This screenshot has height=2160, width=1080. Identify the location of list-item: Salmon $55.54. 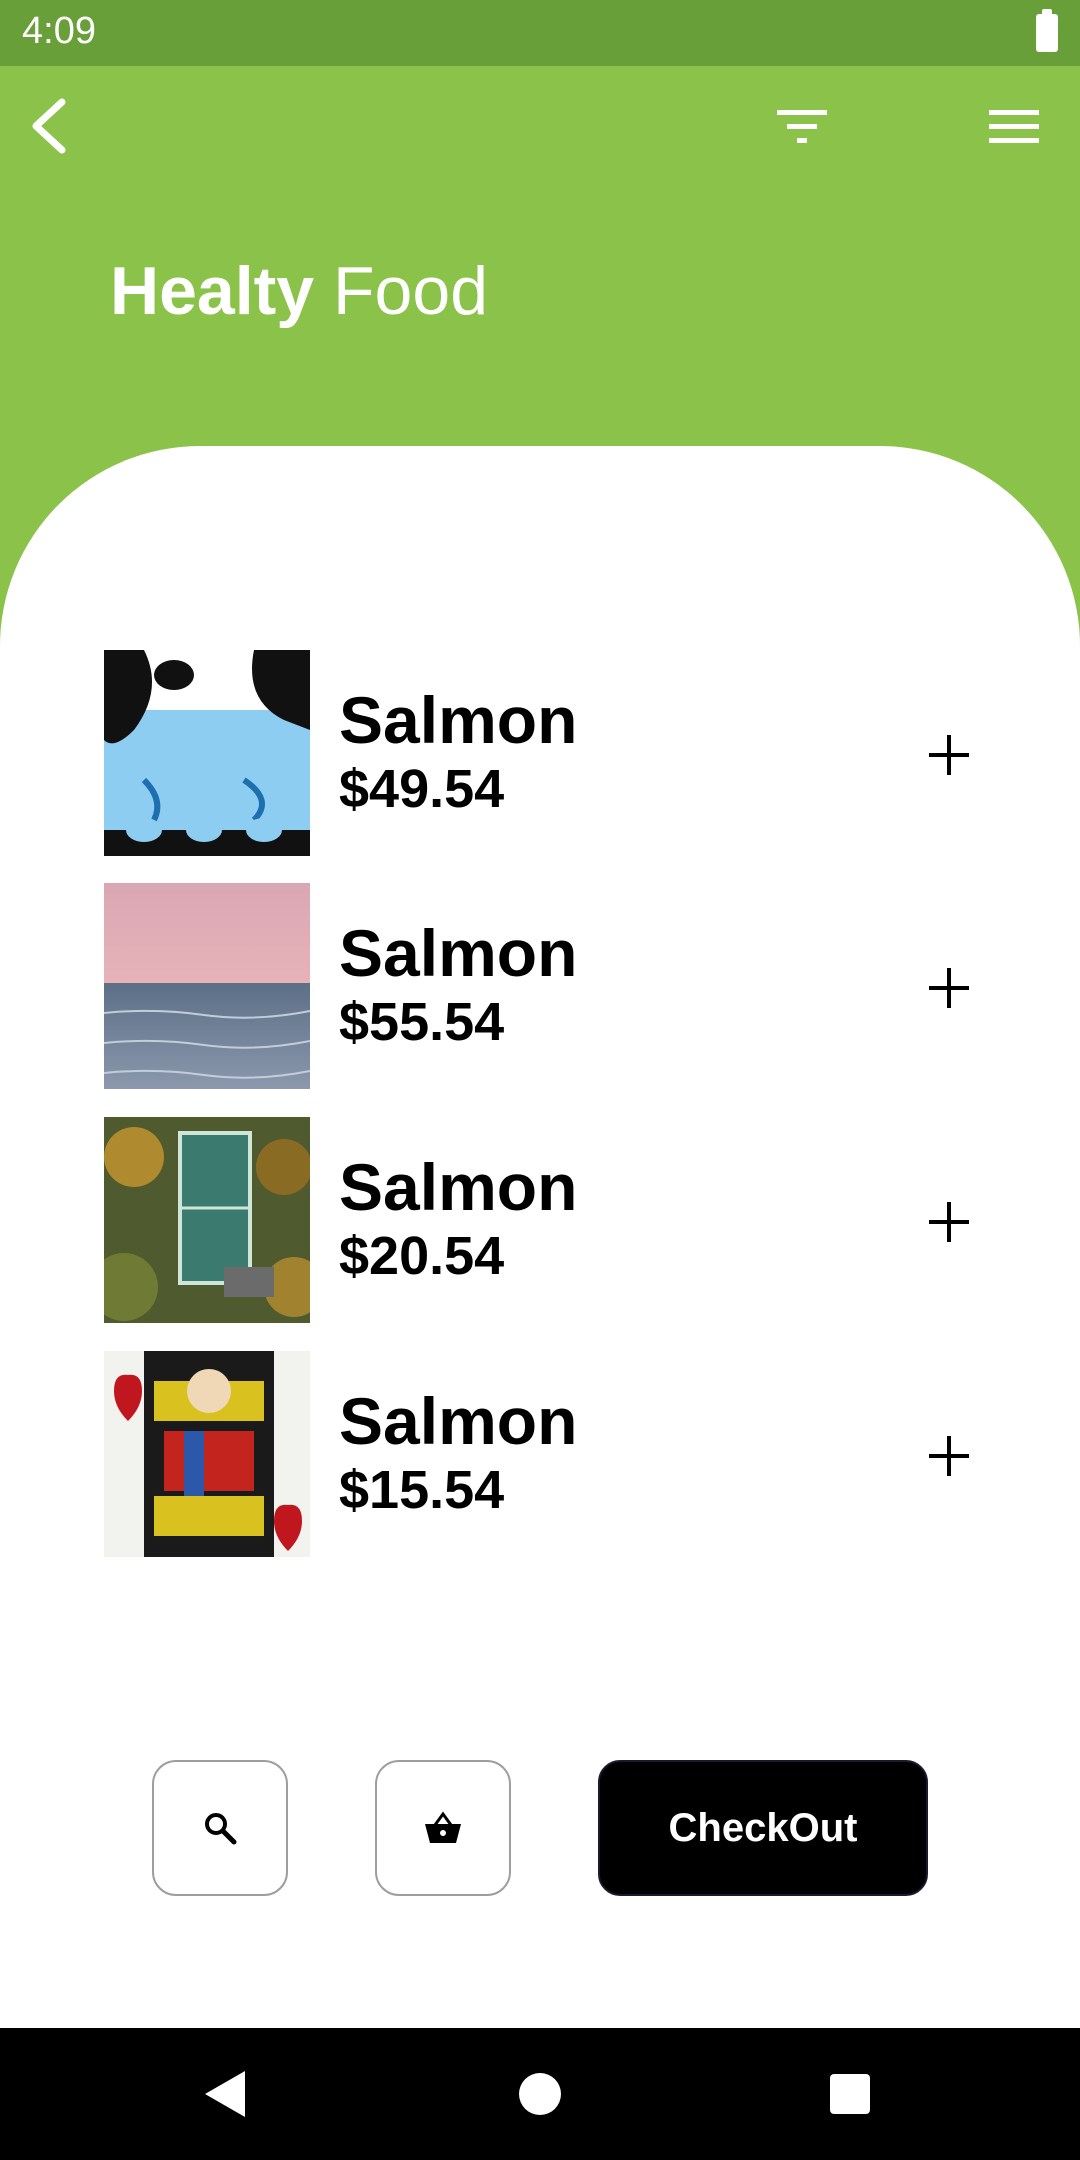
(554, 986).